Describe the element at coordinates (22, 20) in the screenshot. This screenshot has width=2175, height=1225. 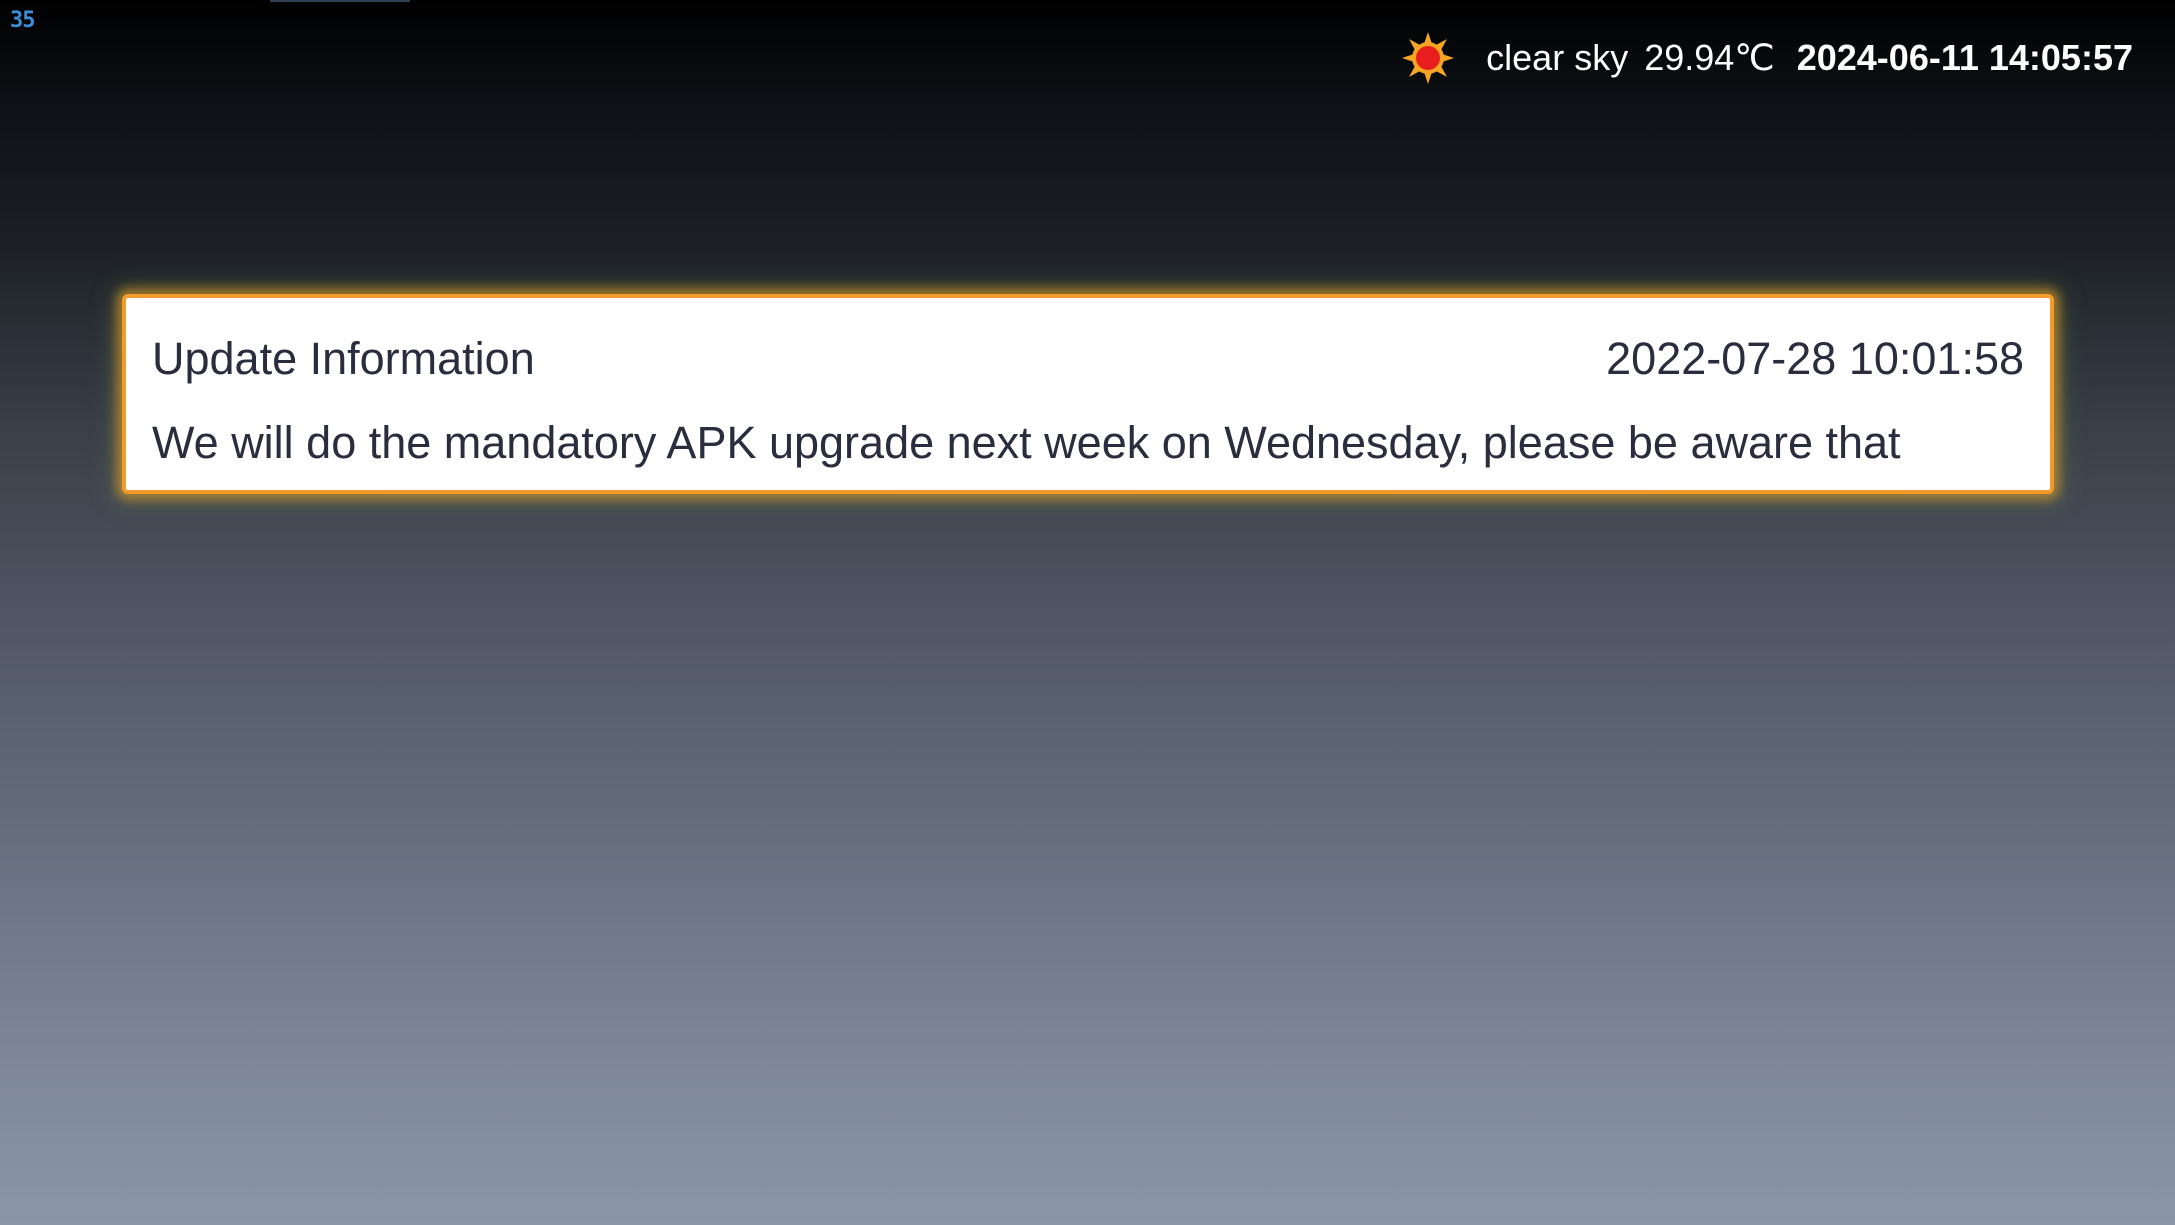
I see `corner-counter: 35` at that location.